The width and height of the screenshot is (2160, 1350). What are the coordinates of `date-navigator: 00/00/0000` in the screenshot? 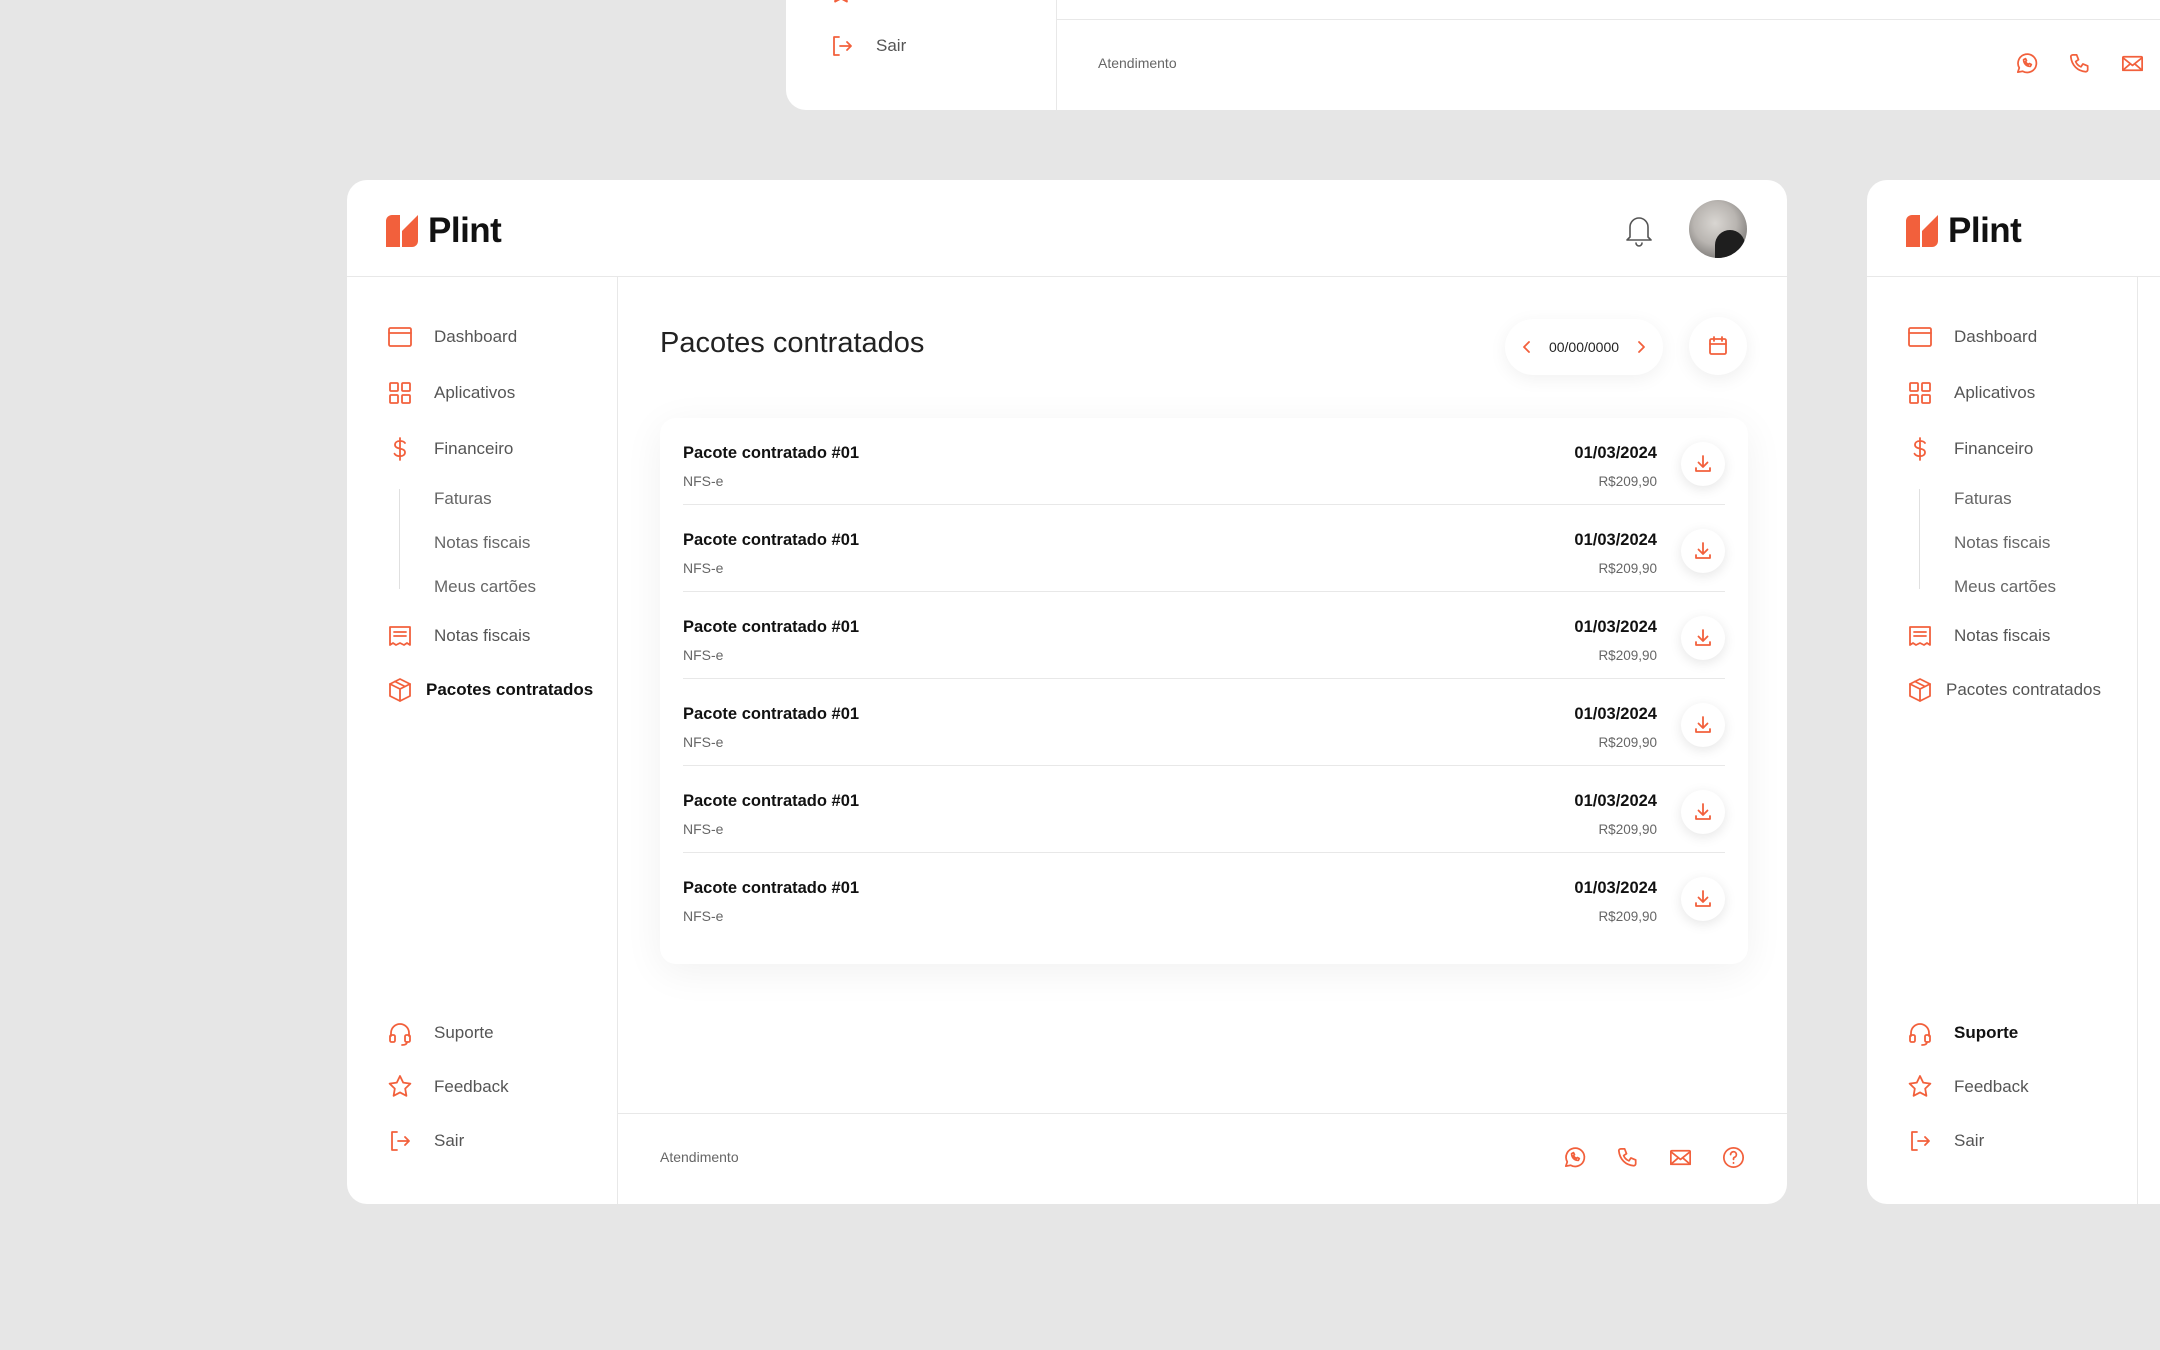 It's located at (1584, 347).